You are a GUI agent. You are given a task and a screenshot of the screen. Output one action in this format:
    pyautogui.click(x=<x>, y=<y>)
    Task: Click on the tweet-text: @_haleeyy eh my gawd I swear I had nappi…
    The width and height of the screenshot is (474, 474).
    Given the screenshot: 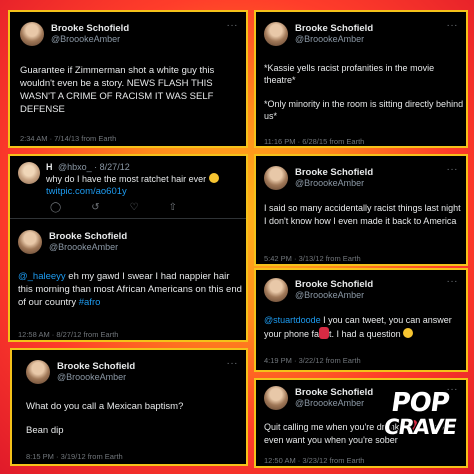 What is the action you would take?
    pyautogui.click(x=131, y=289)
    